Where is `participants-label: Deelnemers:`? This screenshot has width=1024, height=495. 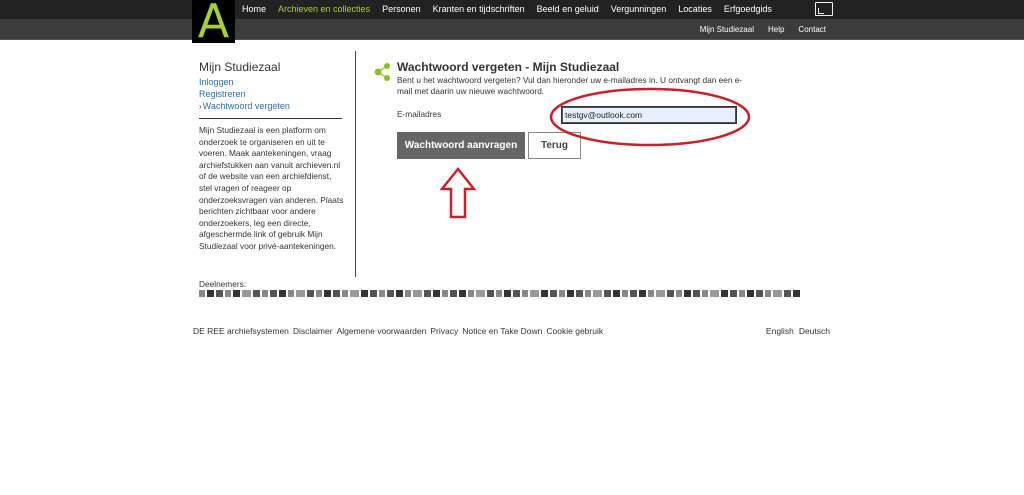 participants-label: Deelnemers: is located at coordinates (223, 284).